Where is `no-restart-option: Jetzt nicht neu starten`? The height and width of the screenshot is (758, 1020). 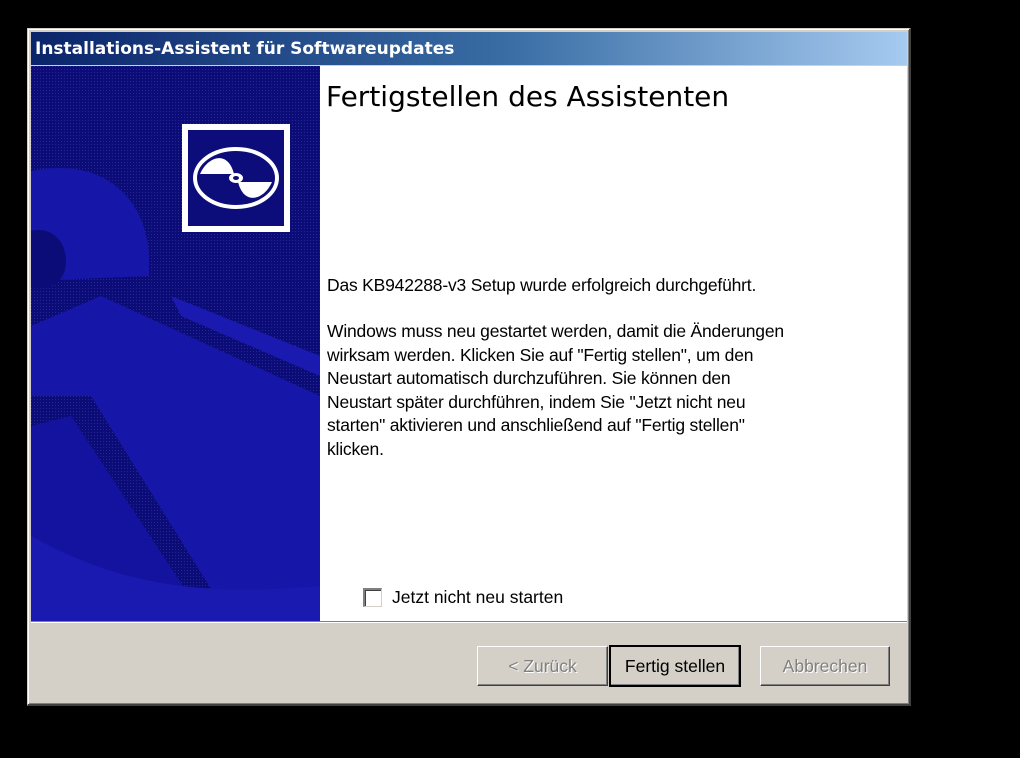 no-restart-option: Jetzt nicht neu starten is located at coordinates (463, 597).